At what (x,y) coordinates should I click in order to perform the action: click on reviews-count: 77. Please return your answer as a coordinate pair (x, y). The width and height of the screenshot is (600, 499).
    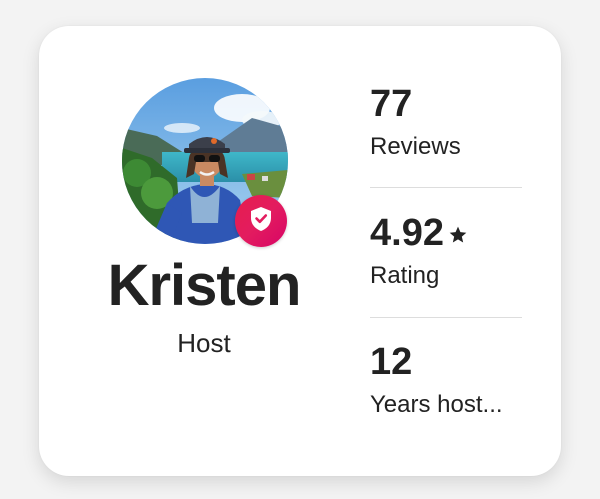
    Looking at the image, I should click on (391, 104).